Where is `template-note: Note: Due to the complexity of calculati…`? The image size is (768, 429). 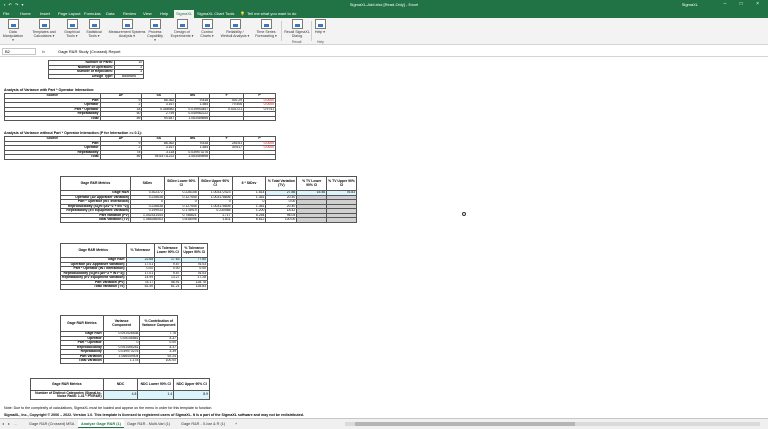
template-note: Note: Due to the complexity of calculati… is located at coordinates (108, 408).